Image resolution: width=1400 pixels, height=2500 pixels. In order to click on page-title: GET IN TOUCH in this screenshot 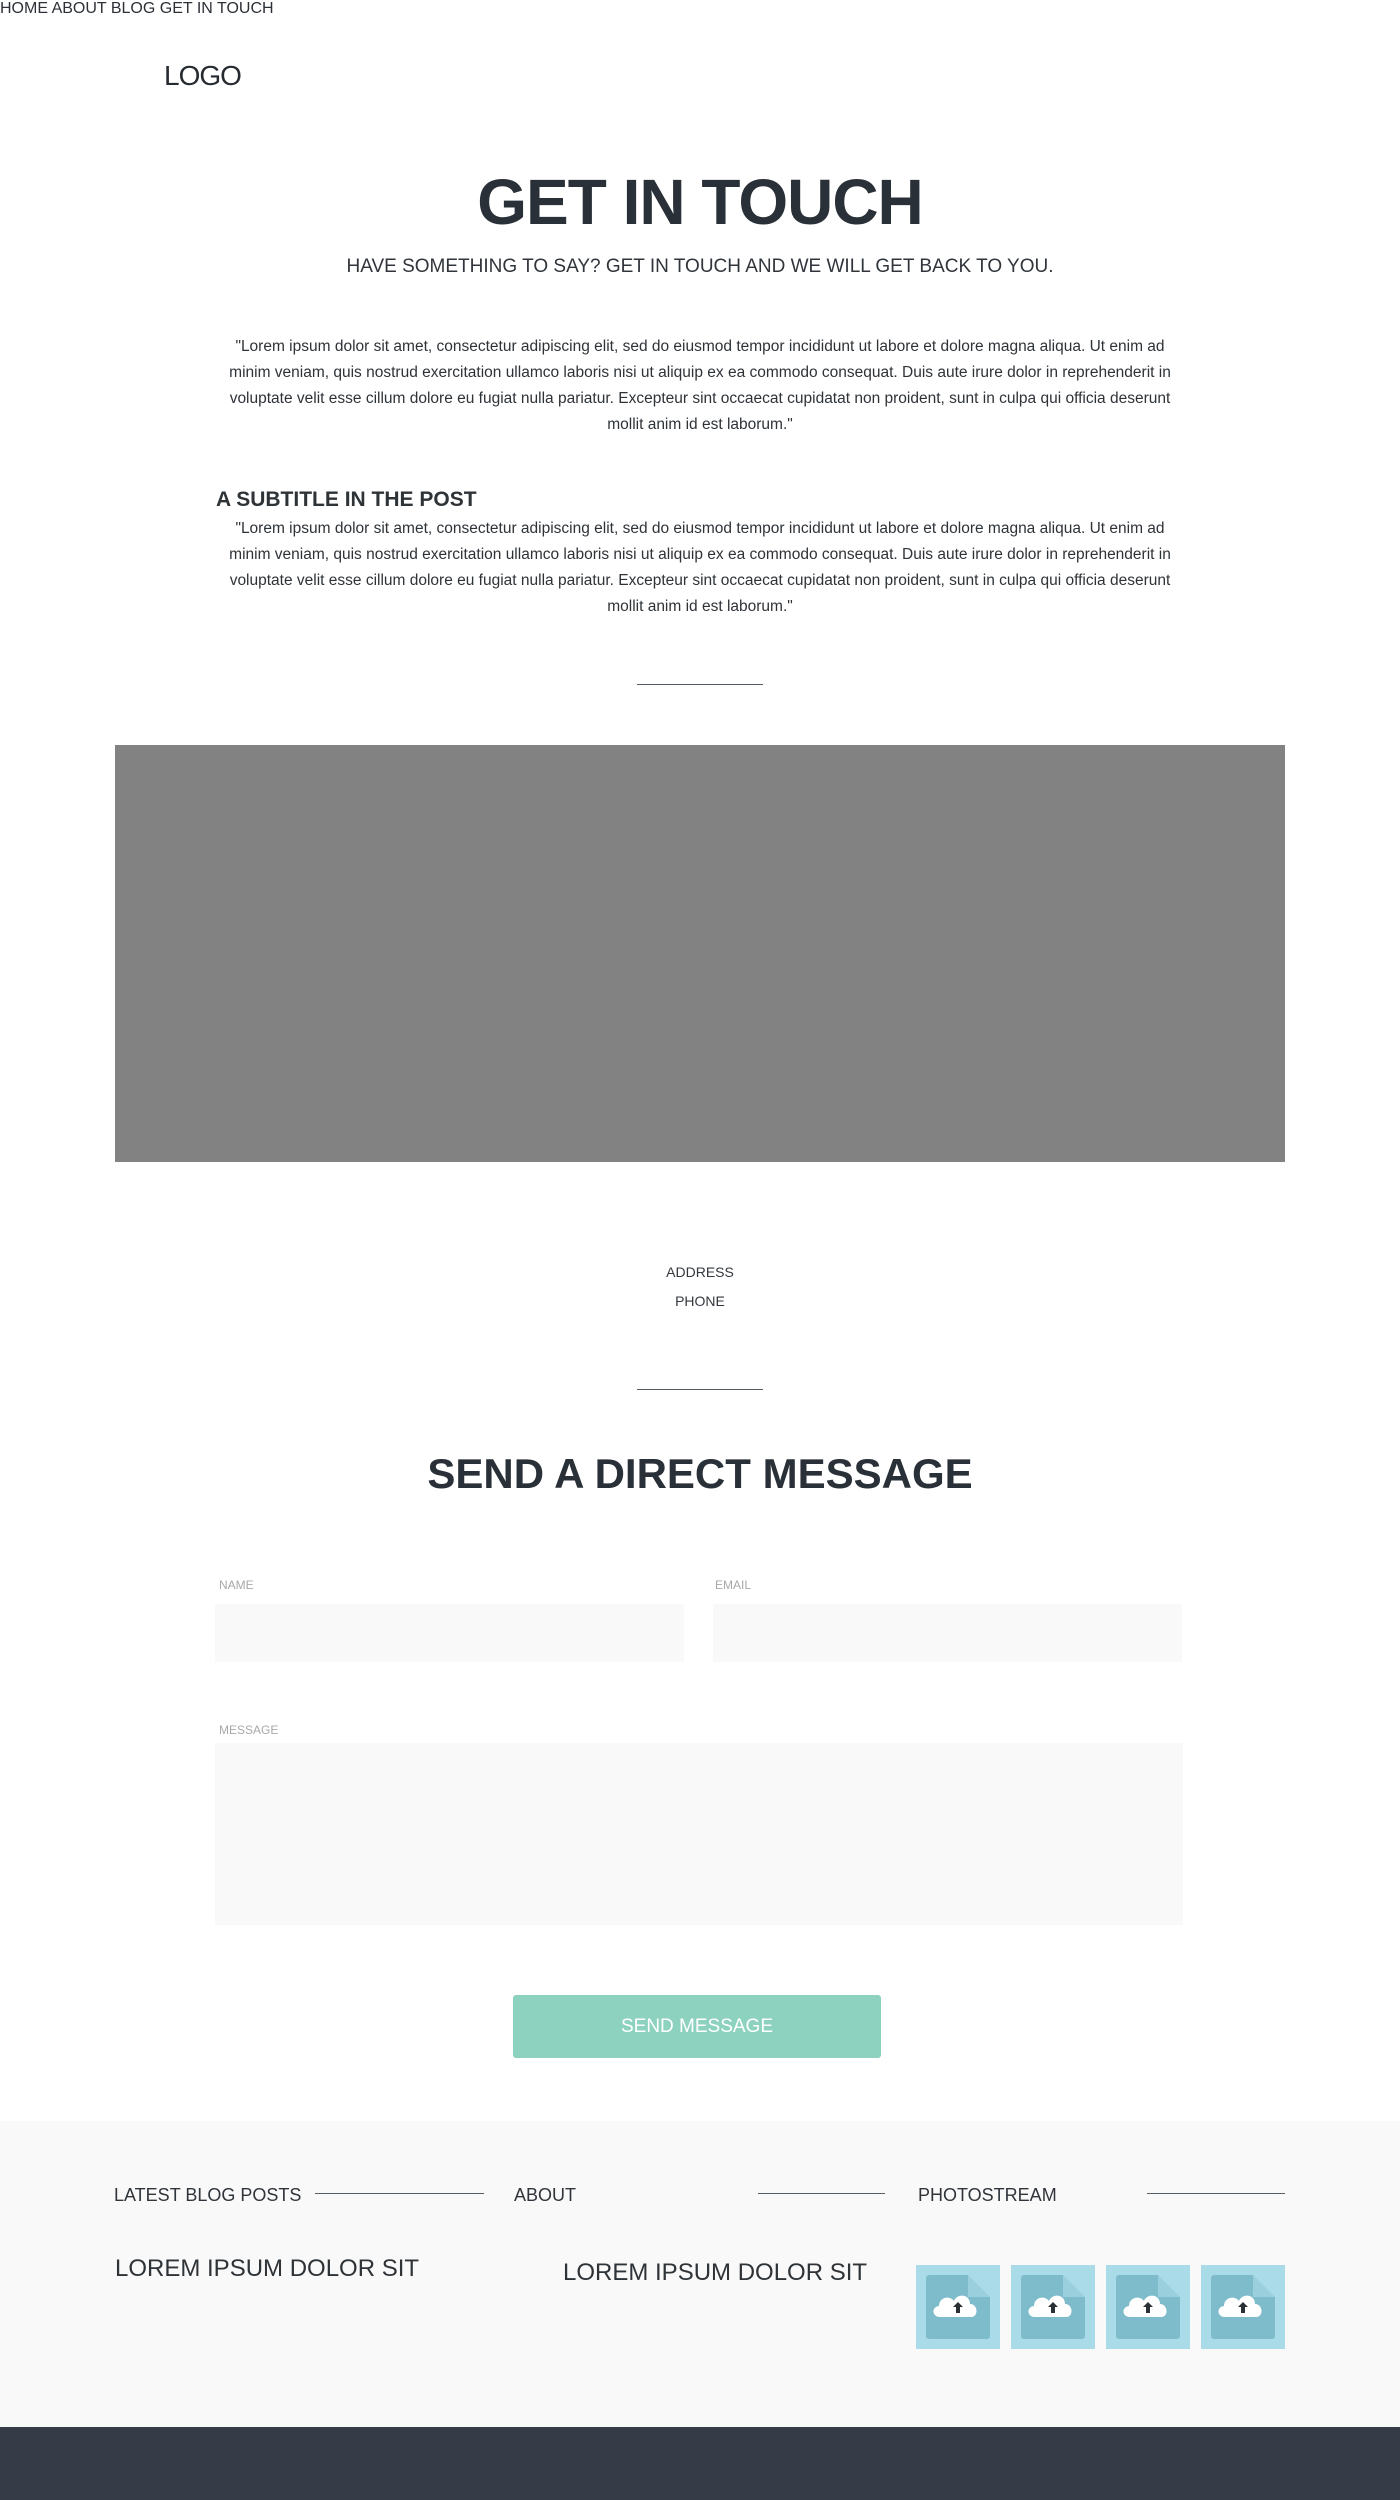, I will do `click(700, 202)`.